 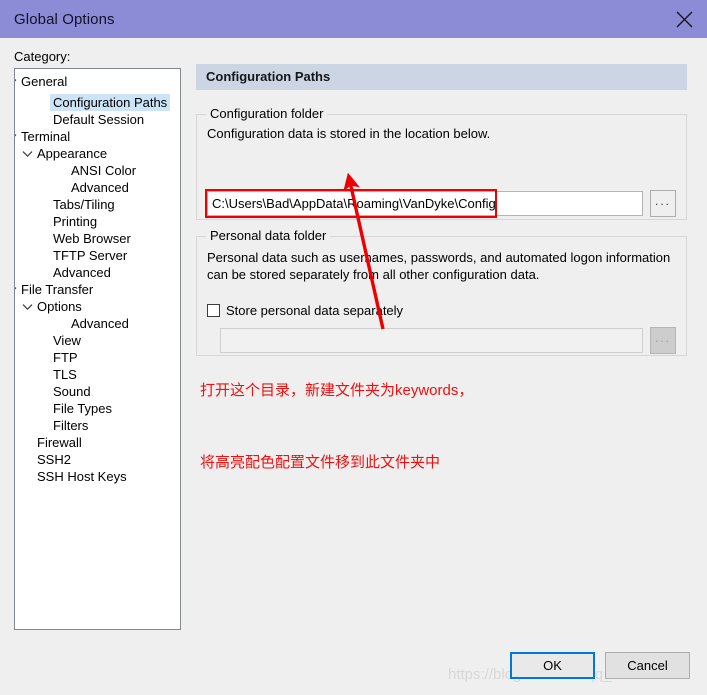 I want to click on sidebar-item-appearance: Appearance, so click(x=97, y=153).